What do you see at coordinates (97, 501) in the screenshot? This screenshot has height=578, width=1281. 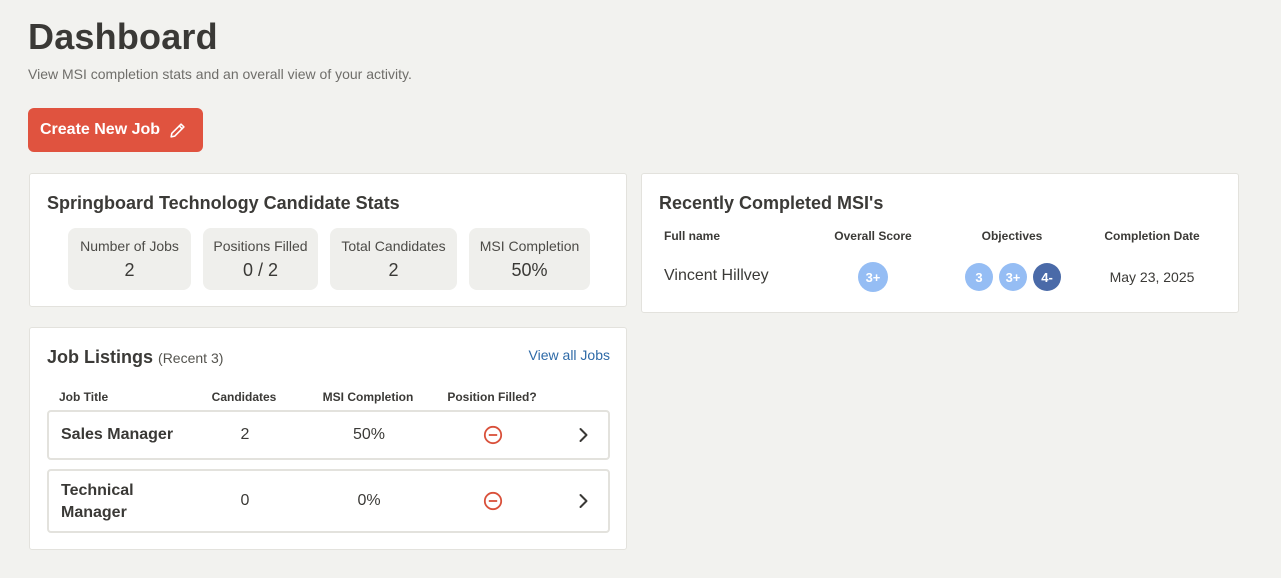 I see `job-title: Technical Manager` at bounding box center [97, 501].